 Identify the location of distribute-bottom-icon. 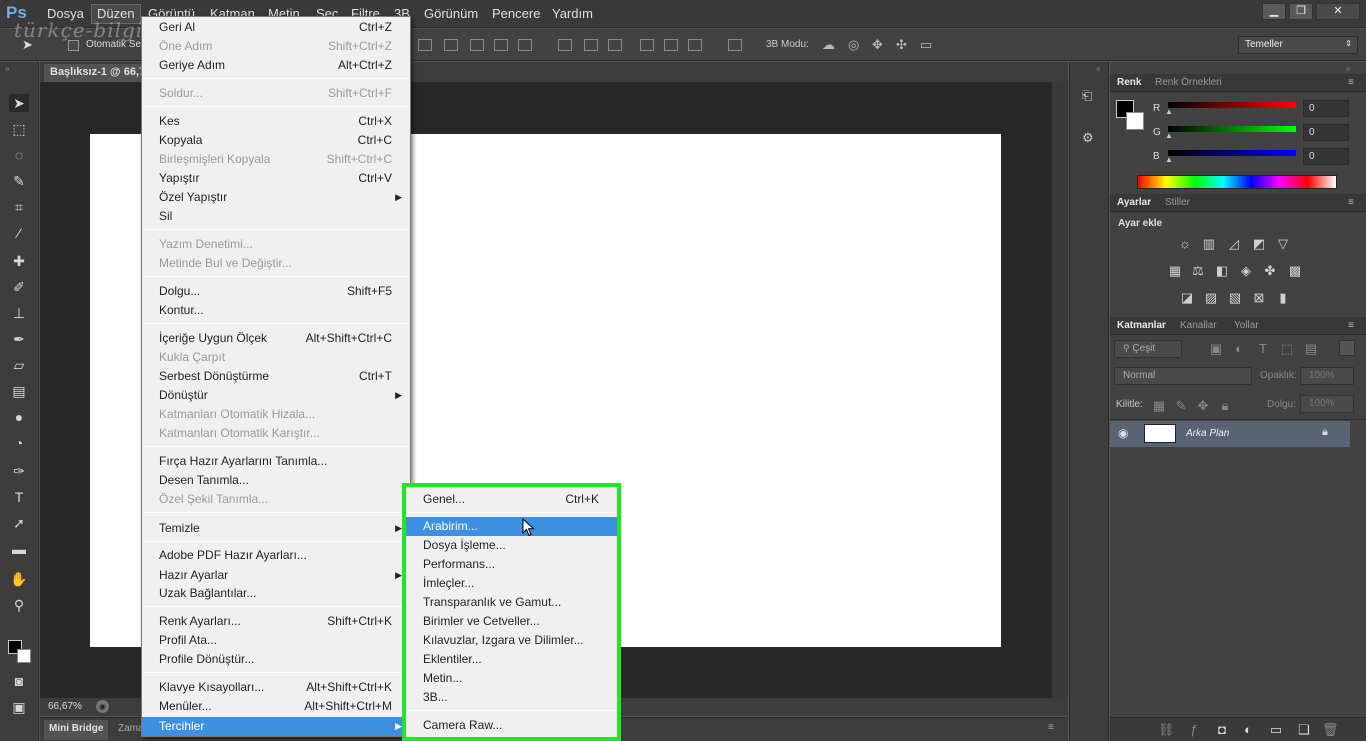
(615, 45).